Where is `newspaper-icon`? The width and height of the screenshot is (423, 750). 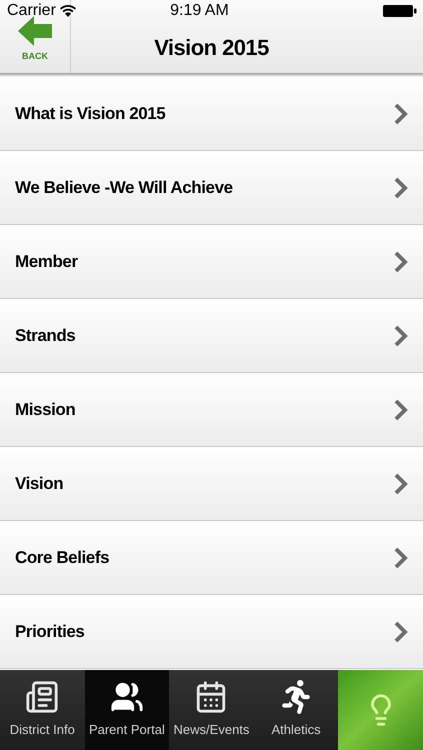
newspaper-icon is located at coordinates (42, 697).